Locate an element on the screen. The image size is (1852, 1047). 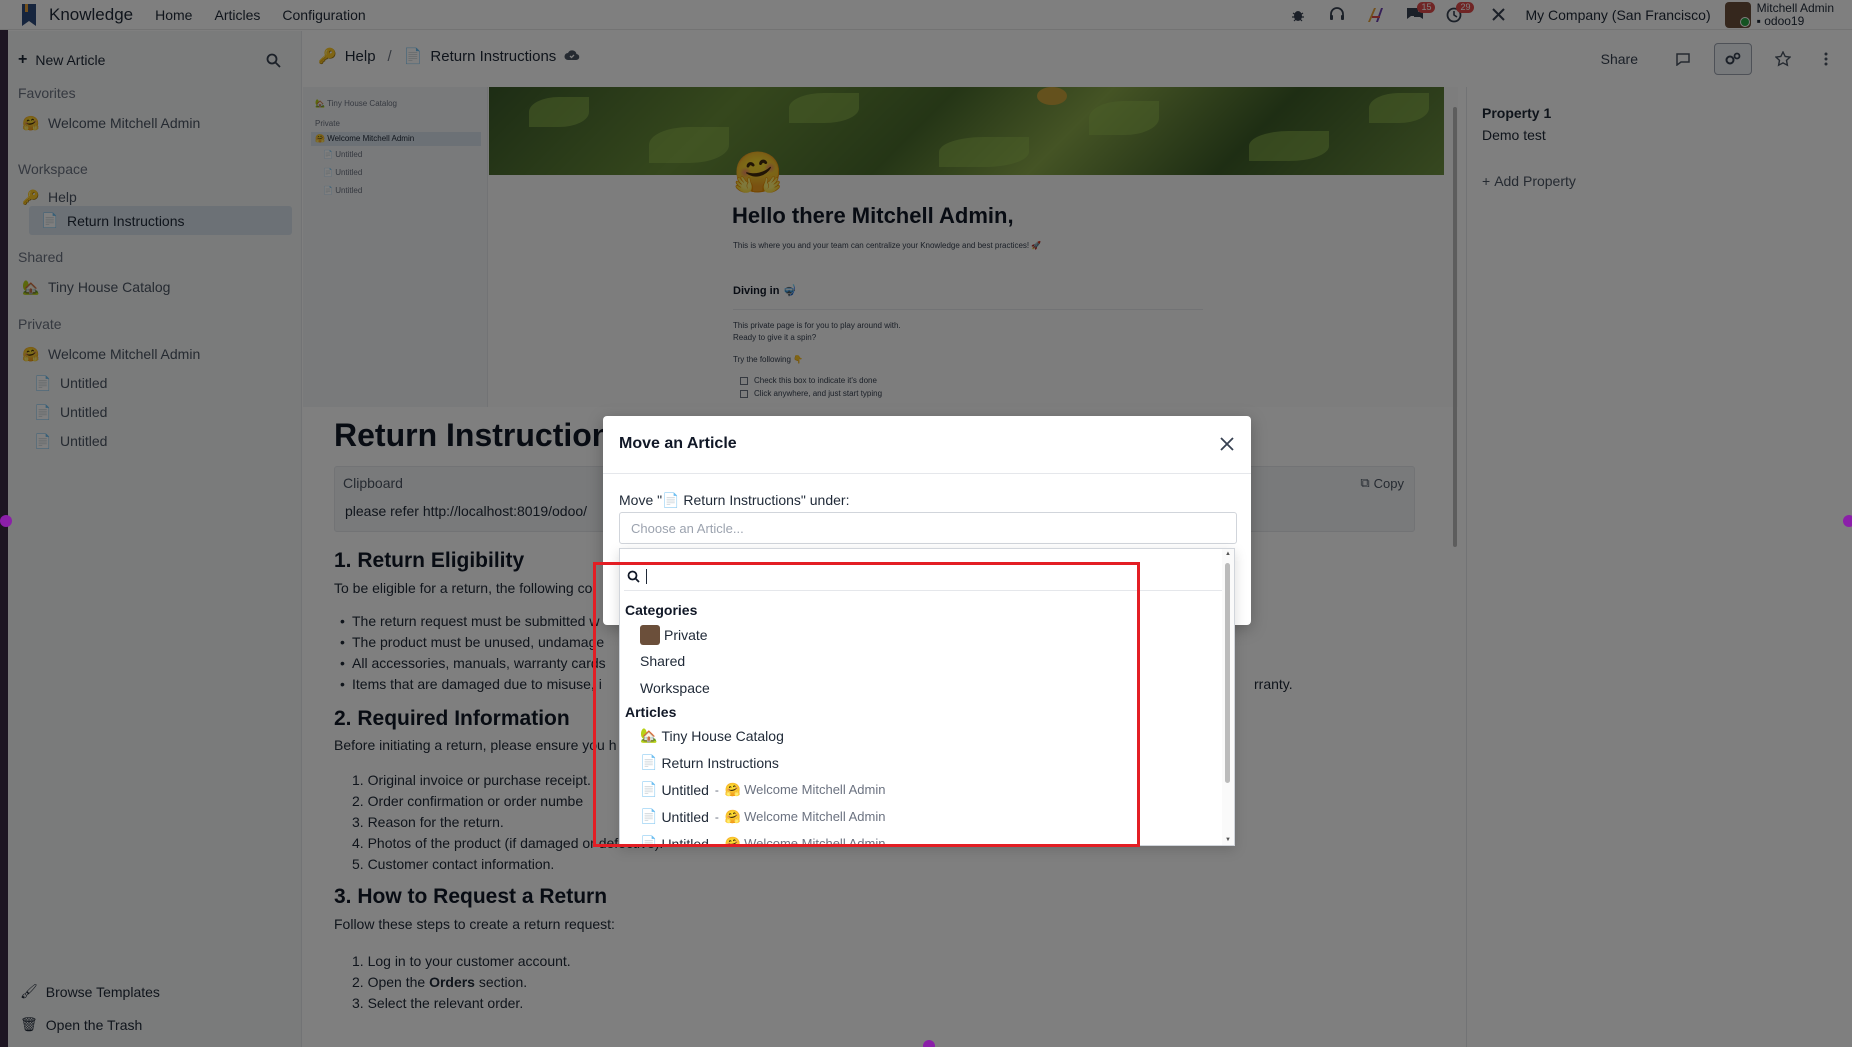
scroll-down-arrow-icon: ▼ is located at coordinates (1228, 840).